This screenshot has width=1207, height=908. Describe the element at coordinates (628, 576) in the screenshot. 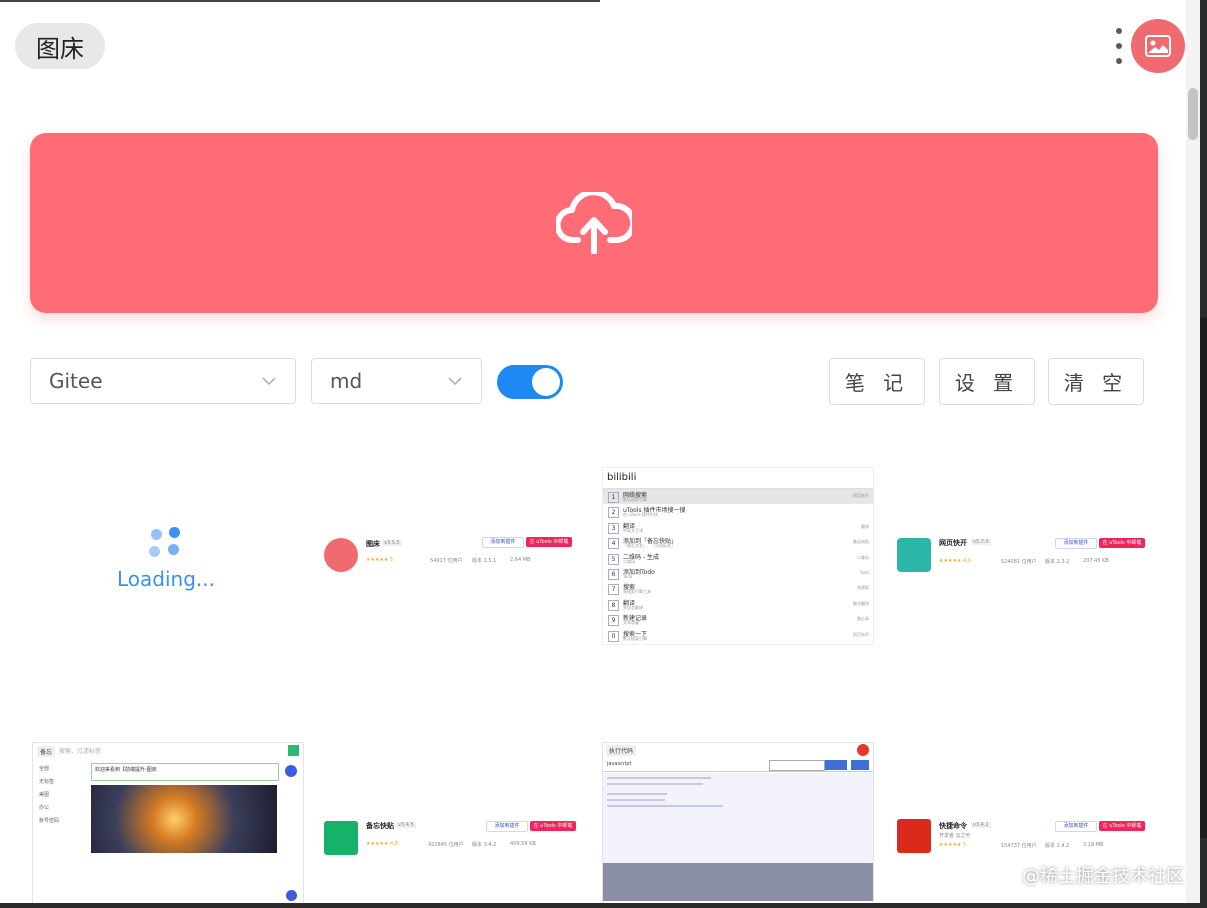

I see `result-sub: Todo` at that location.